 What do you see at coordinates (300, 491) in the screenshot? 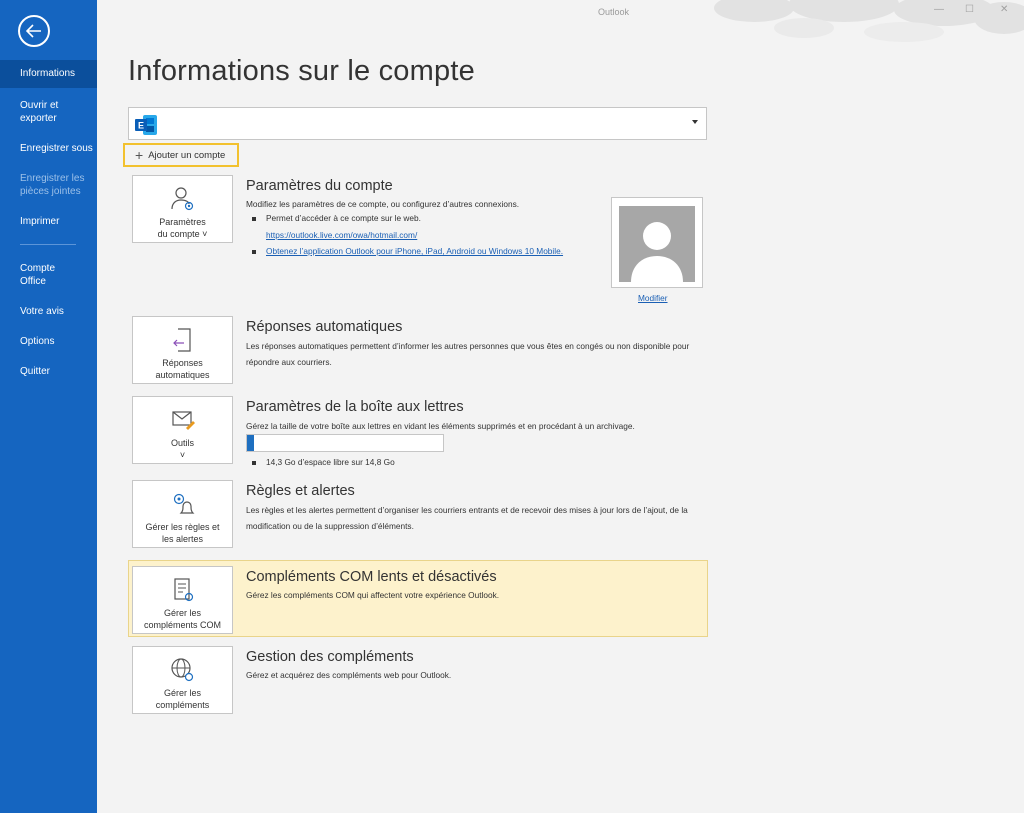
I see `rules-alerts-title: Règles et alertes` at bounding box center [300, 491].